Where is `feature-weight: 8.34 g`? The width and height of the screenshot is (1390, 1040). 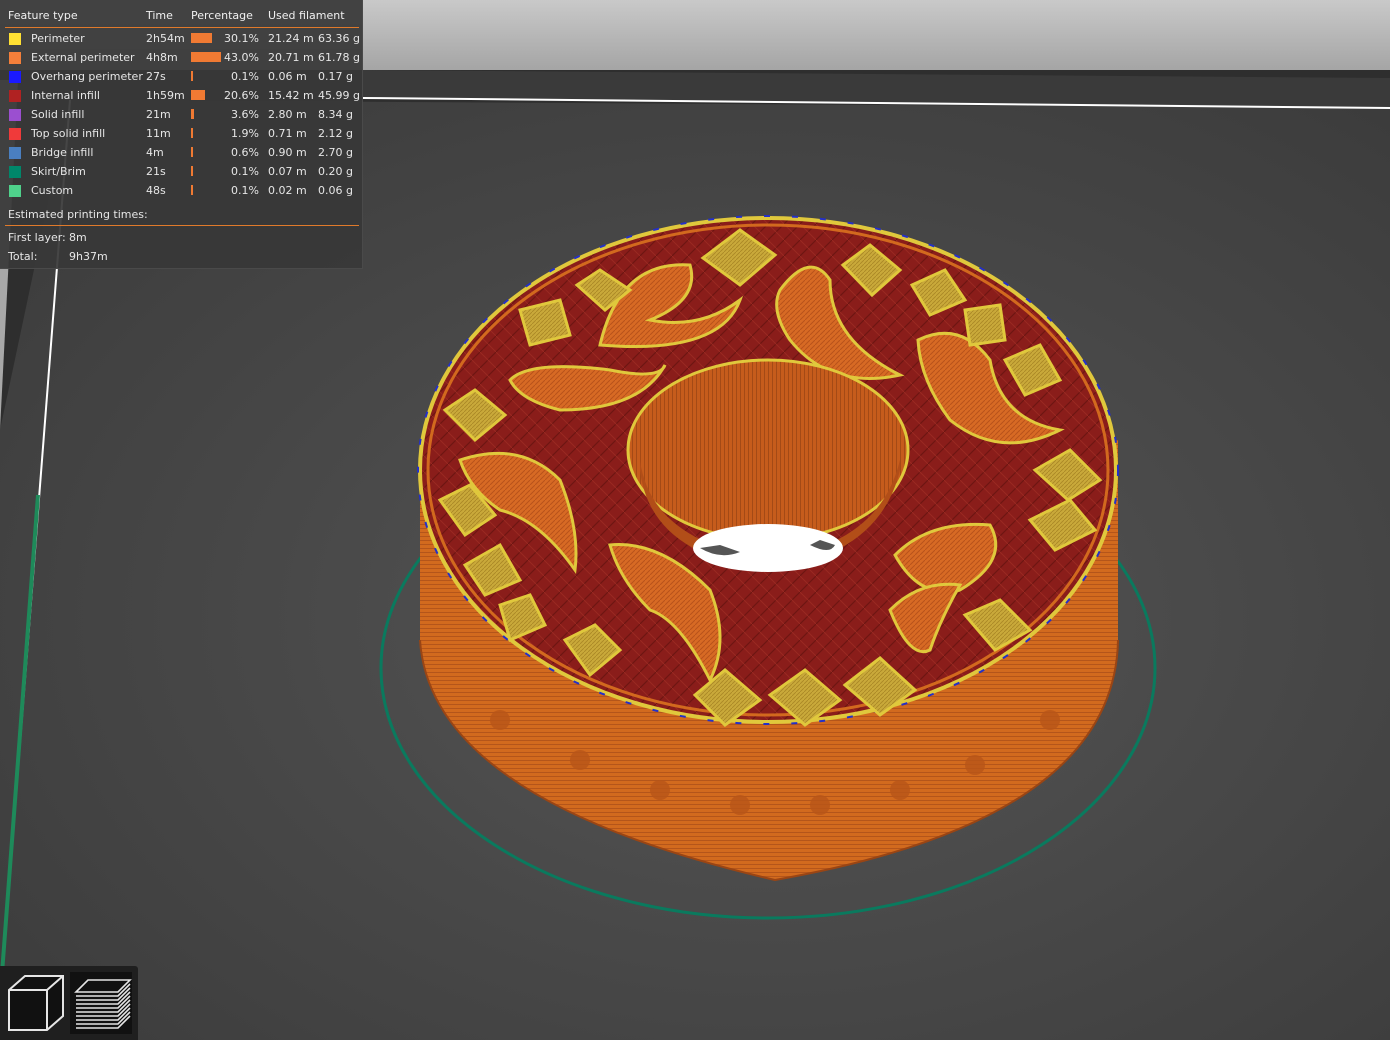
feature-weight: 8.34 g is located at coordinates (335, 114).